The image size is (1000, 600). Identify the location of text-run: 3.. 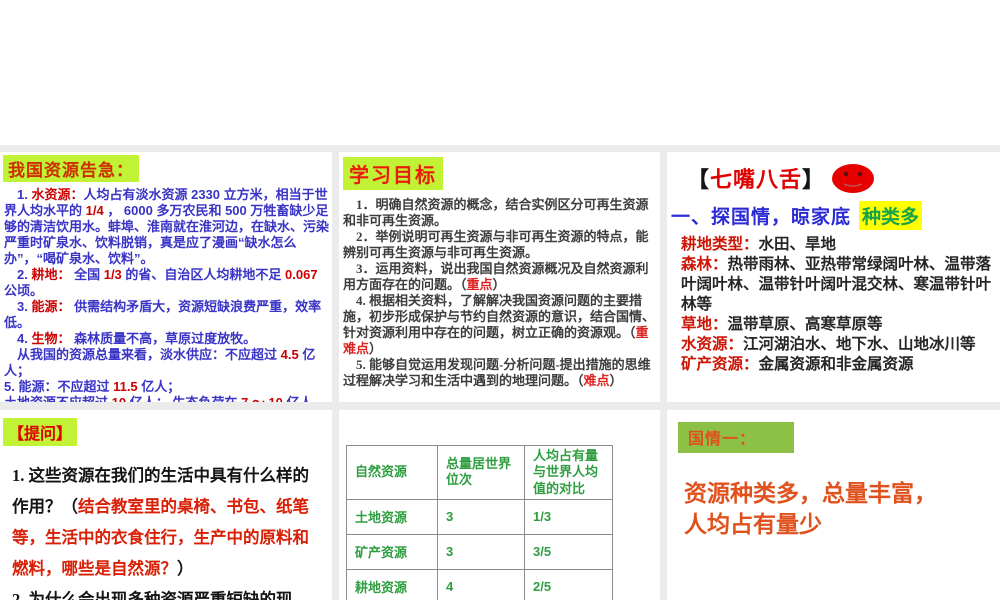
(18, 306).